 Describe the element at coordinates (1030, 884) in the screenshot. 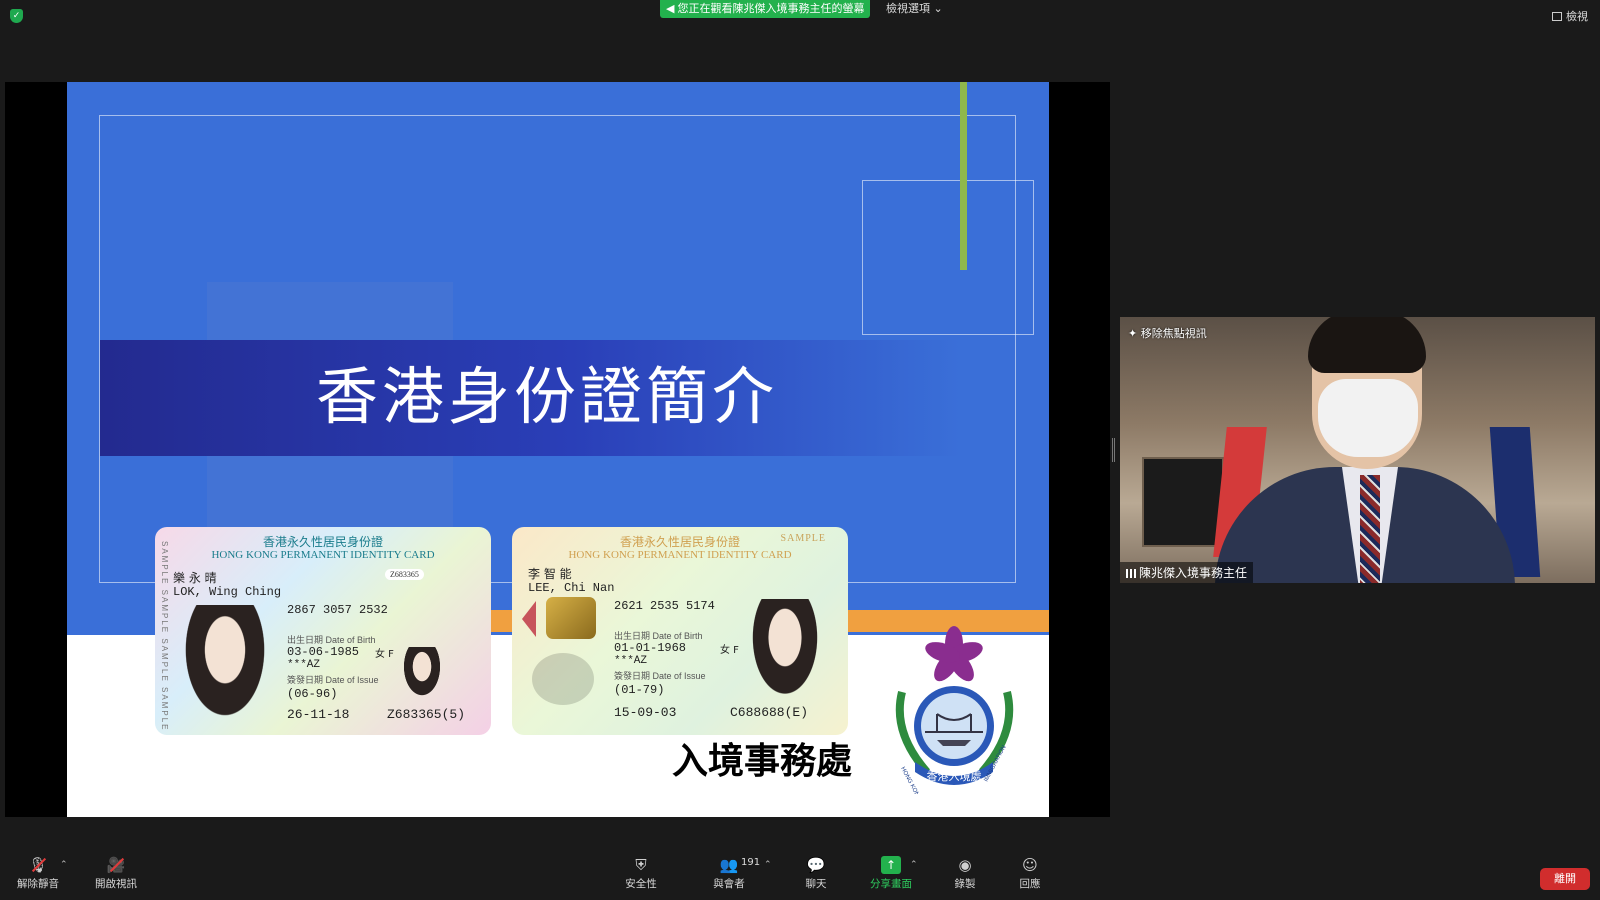

I see `reactions-label: 回應` at that location.